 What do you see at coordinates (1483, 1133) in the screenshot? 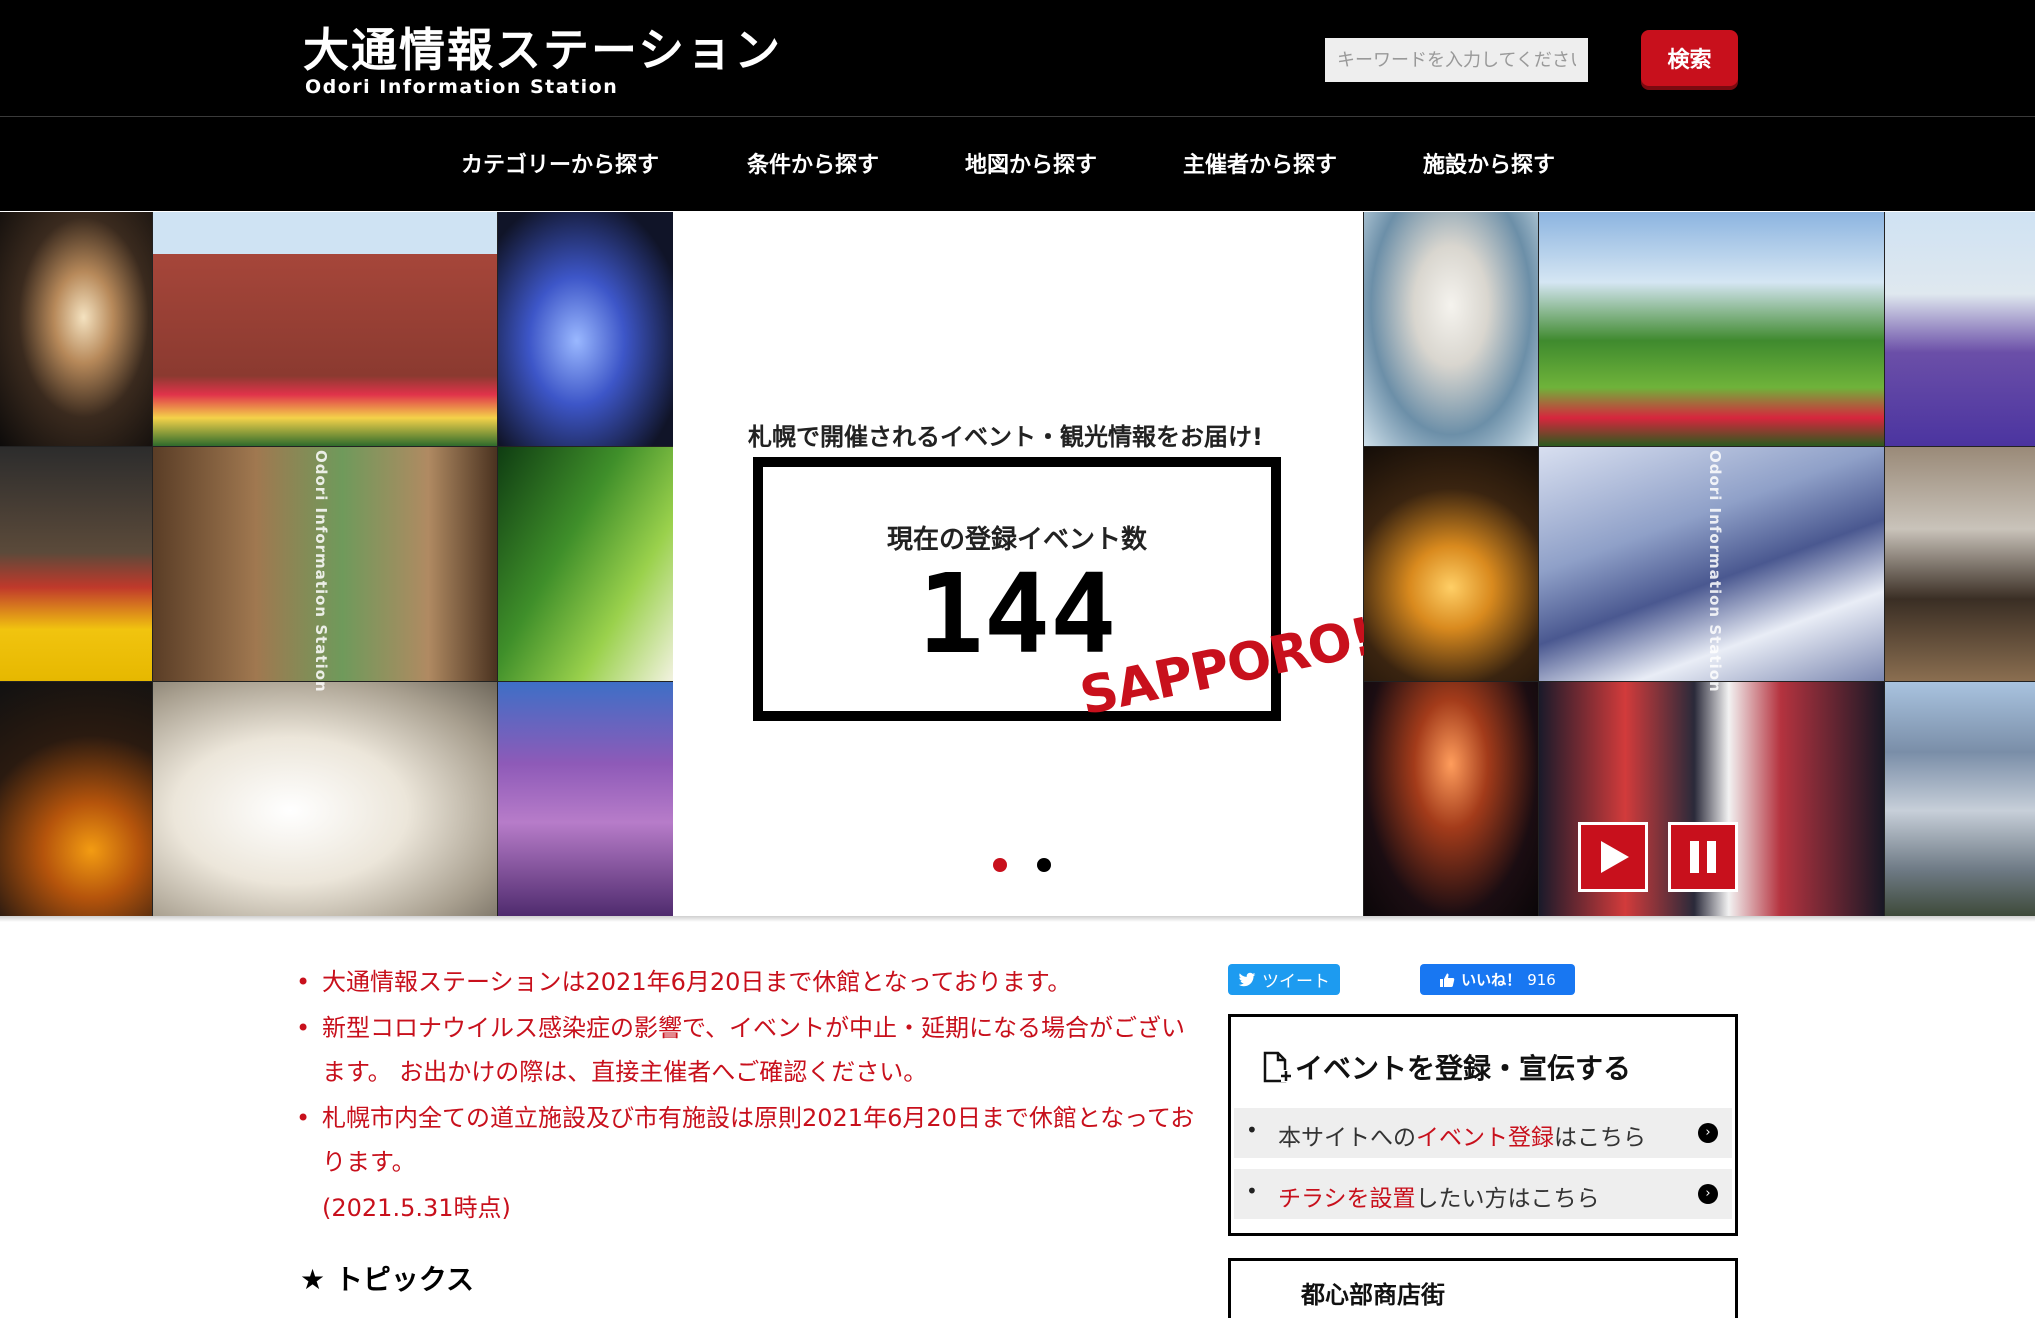
I see `register-event-link: • 本サイトへのイベント登録はこちら ›` at bounding box center [1483, 1133].